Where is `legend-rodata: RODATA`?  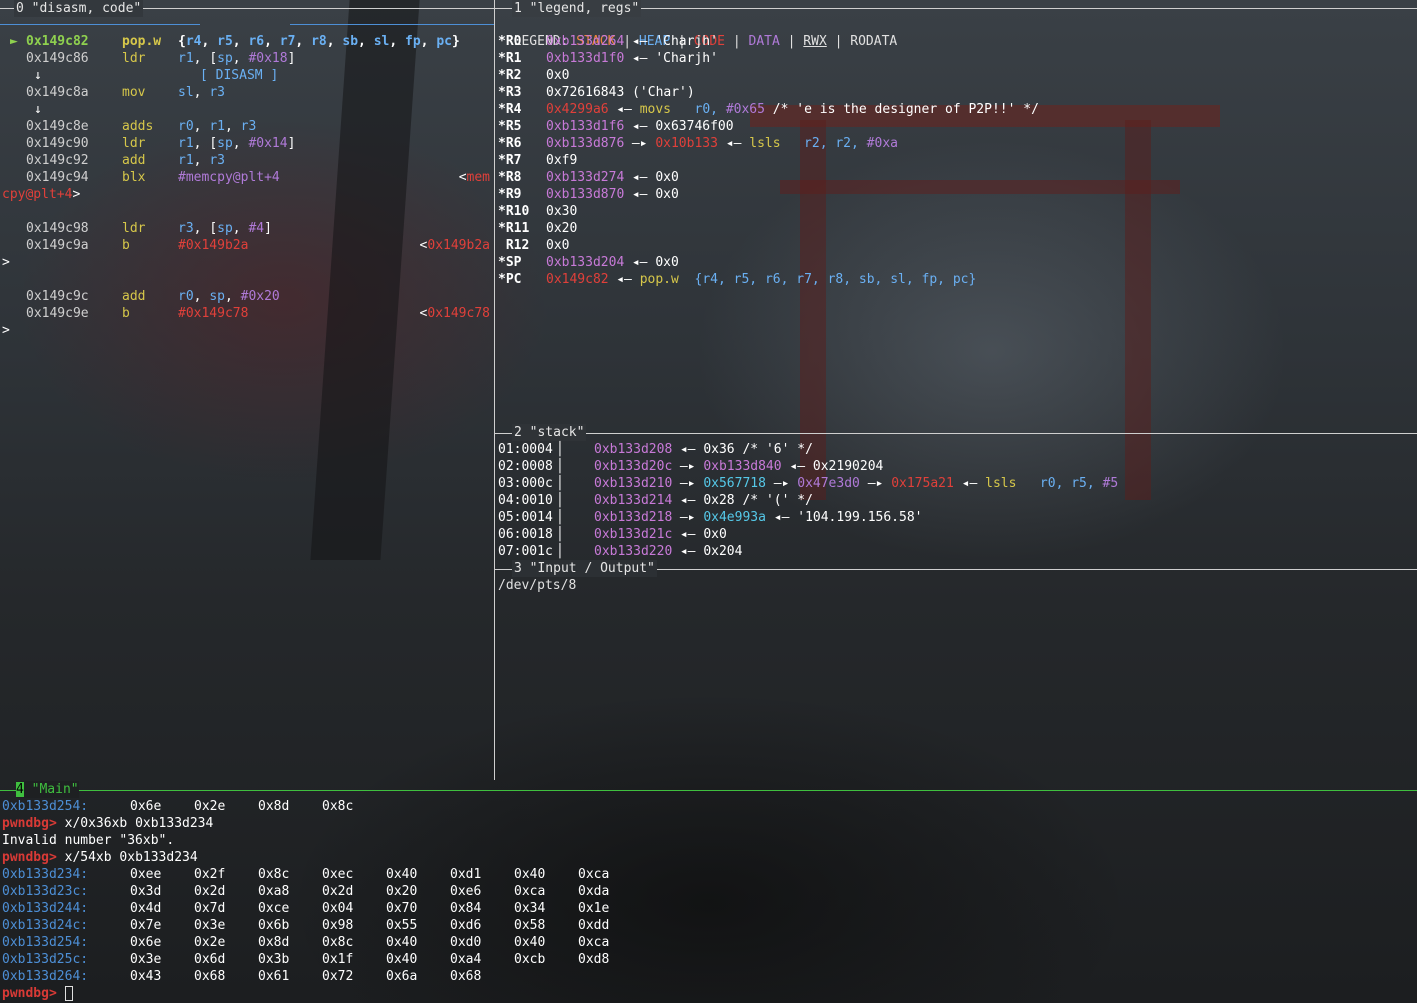
legend-rodata: RODATA is located at coordinates (874, 41).